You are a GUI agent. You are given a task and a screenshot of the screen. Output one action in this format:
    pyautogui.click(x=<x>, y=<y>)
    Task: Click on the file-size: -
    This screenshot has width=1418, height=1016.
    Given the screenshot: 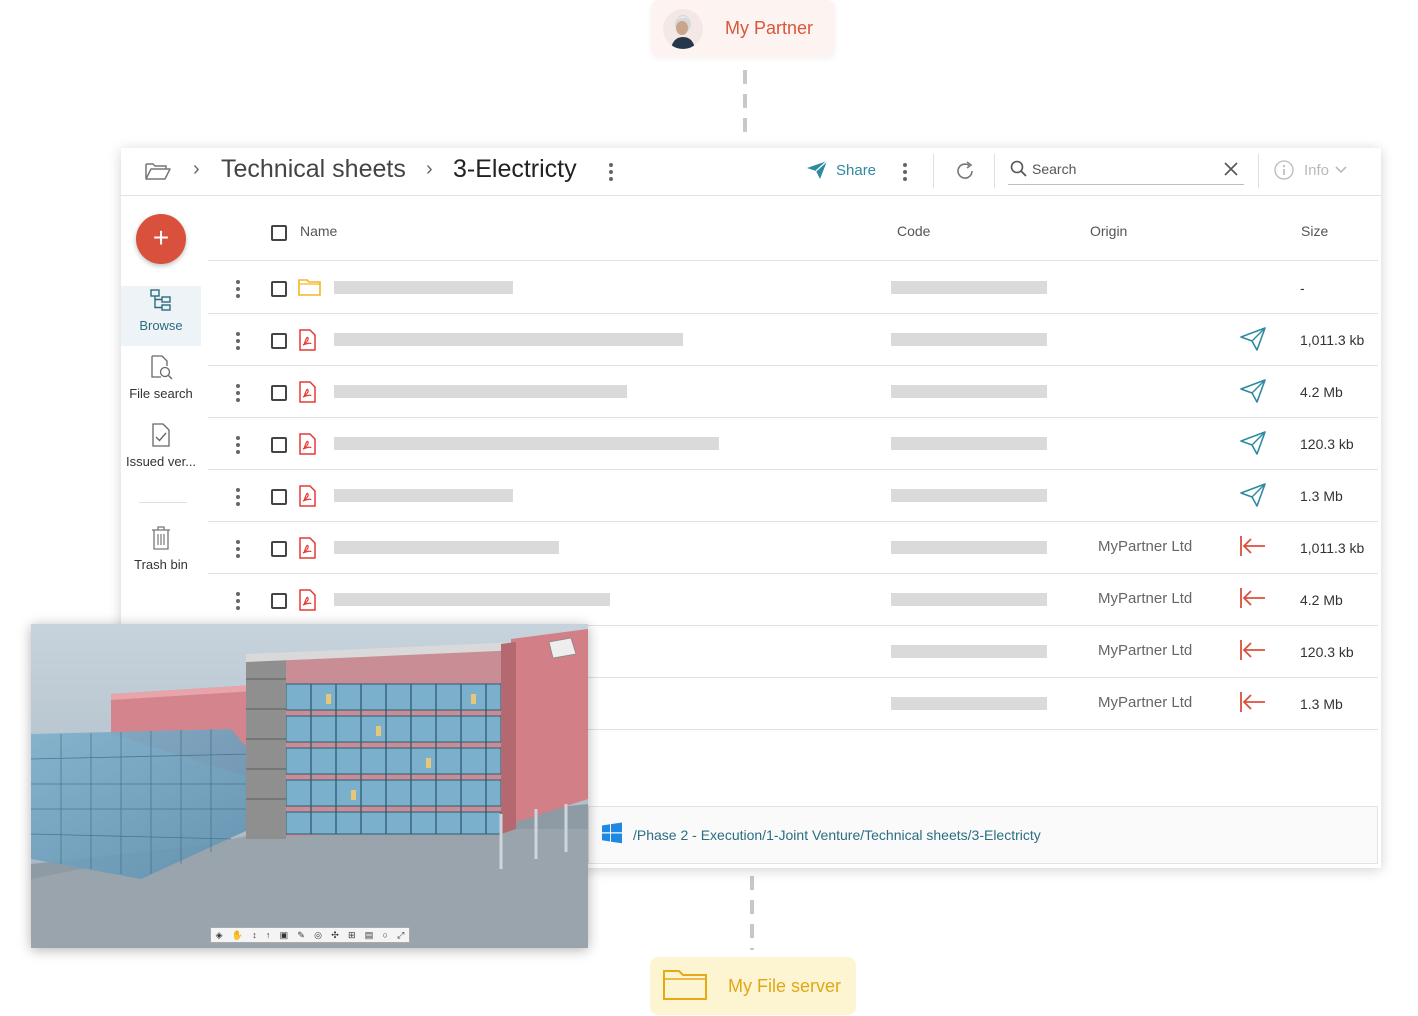 What is the action you would take?
    pyautogui.click(x=1302, y=288)
    